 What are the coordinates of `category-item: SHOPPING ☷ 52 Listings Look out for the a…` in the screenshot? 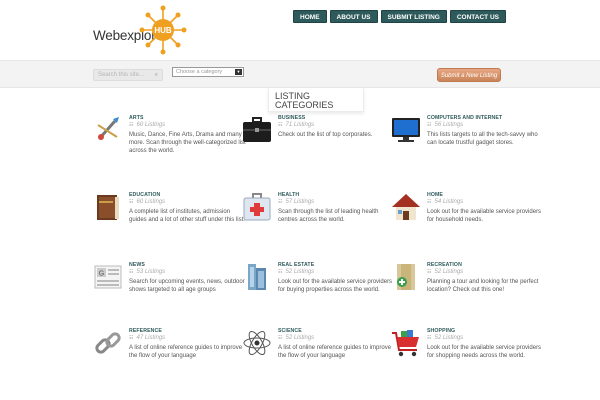 It's located at (466, 358).